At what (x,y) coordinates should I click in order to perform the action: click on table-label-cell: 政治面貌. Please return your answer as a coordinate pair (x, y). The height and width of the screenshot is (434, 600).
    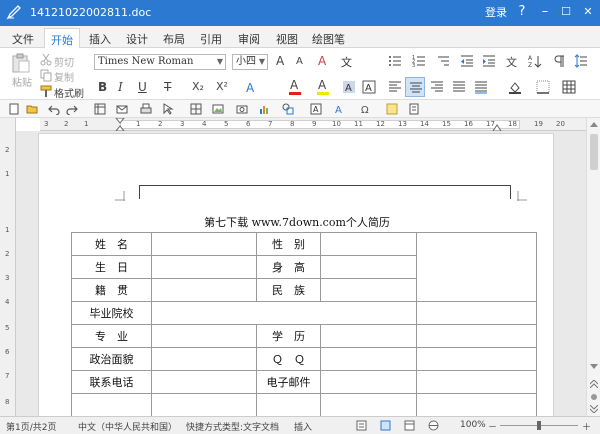
    Looking at the image, I should click on (111, 359).